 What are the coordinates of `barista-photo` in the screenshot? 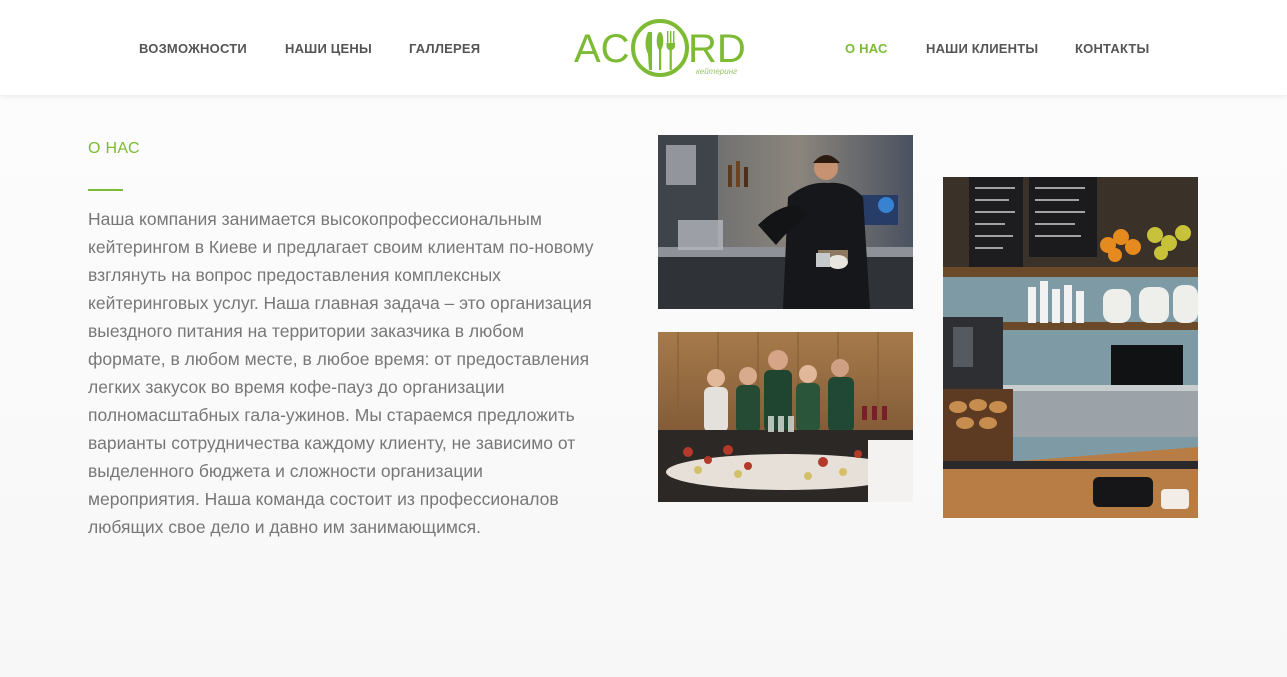 It's located at (785, 222).